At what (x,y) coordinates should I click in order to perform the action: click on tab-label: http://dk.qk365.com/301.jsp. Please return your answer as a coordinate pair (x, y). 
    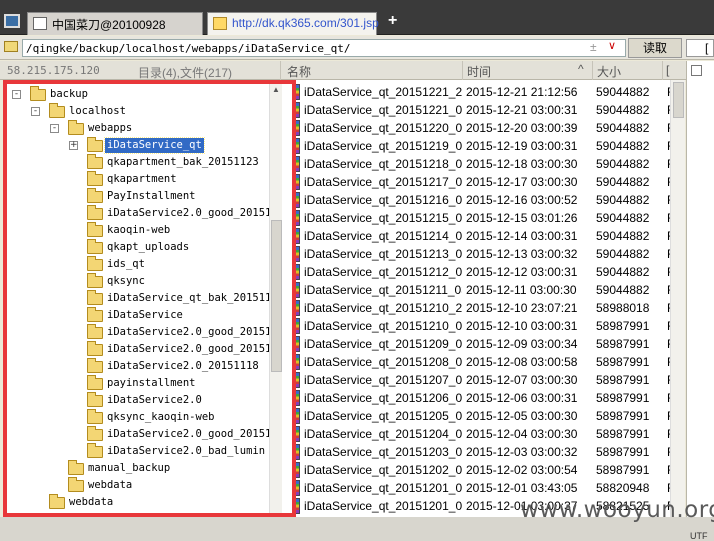
    Looking at the image, I should click on (305, 23).